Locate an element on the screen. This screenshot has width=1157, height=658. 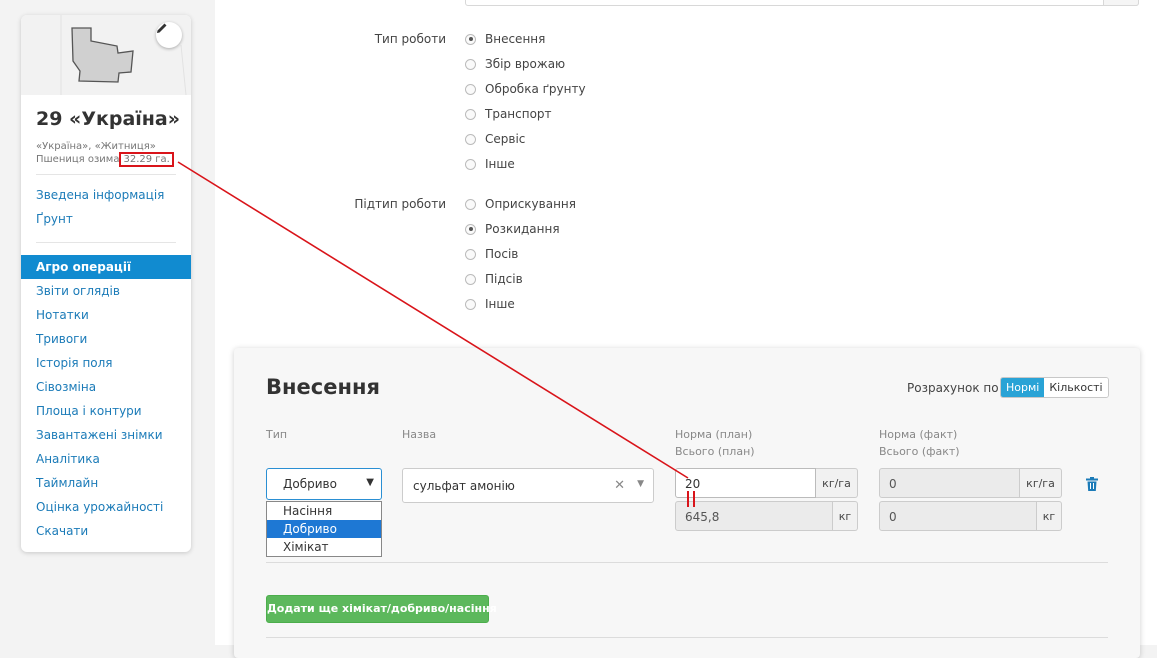
nav-download: Скачати is located at coordinates (106, 531).